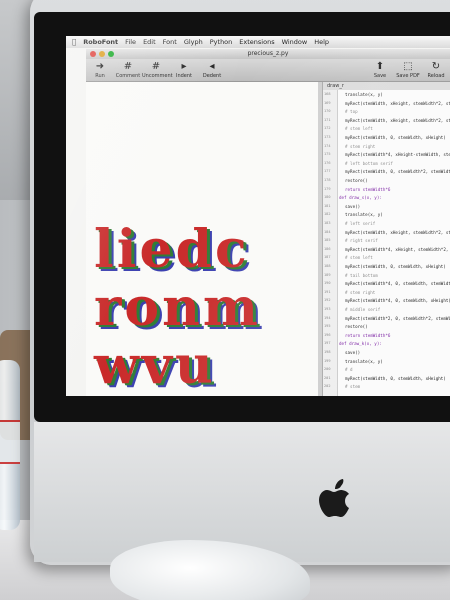 This screenshot has width=450, height=600. What do you see at coordinates (170, 42) in the screenshot?
I see `menu-font: Font` at bounding box center [170, 42].